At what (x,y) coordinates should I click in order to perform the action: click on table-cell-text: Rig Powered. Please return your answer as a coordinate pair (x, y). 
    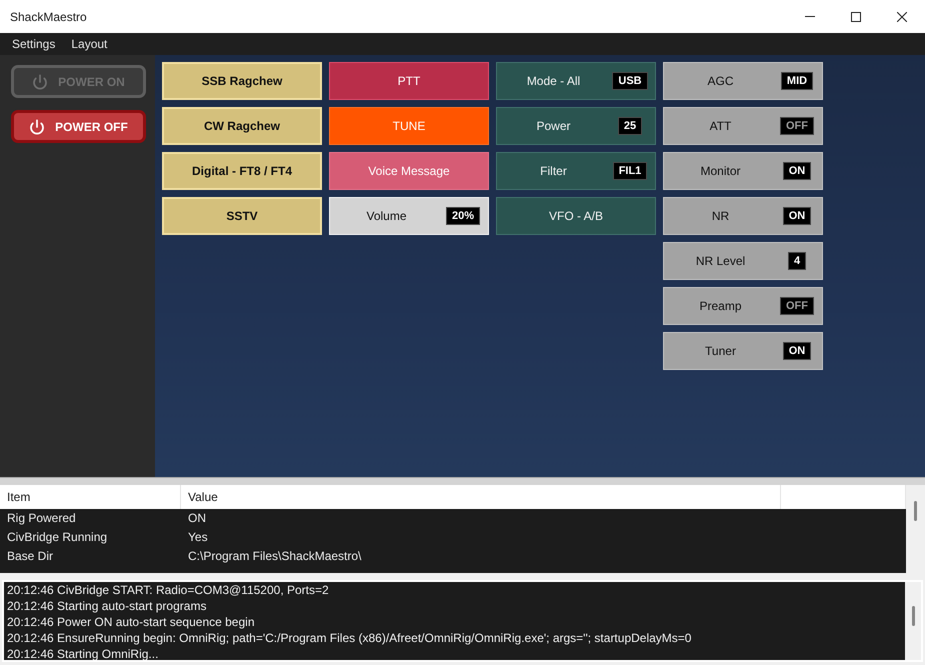
    Looking at the image, I should click on (41, 518).